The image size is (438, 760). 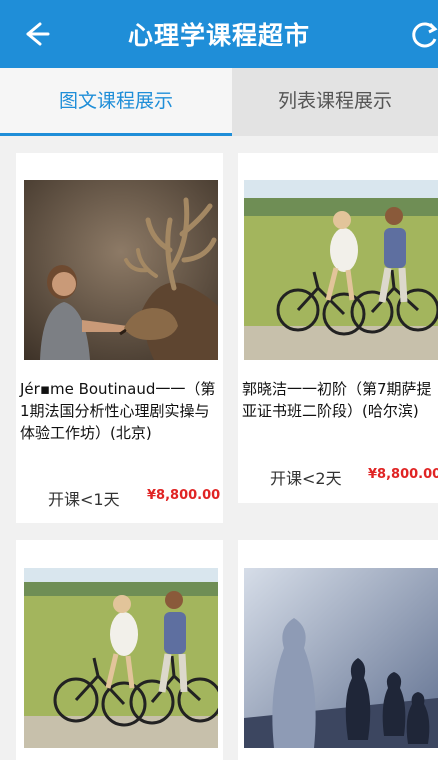 I want to click on page-title: 心理学课程超市, so click(x=218, y=35).